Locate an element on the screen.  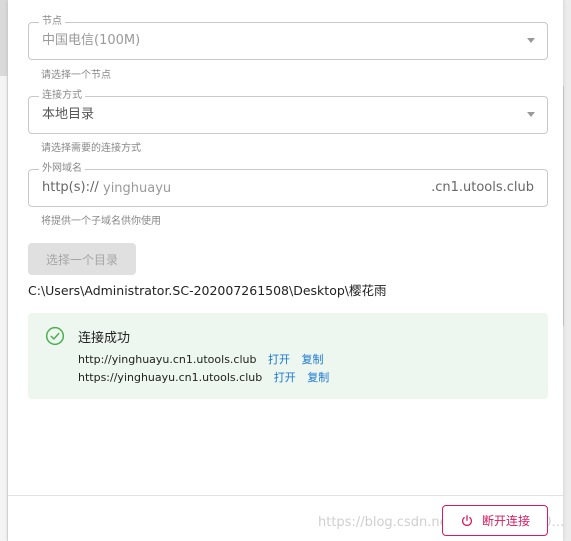
link-row-http: http://yinghuayu.cn1.utools.club 打开 复制 is located at coordinates (200, 359).